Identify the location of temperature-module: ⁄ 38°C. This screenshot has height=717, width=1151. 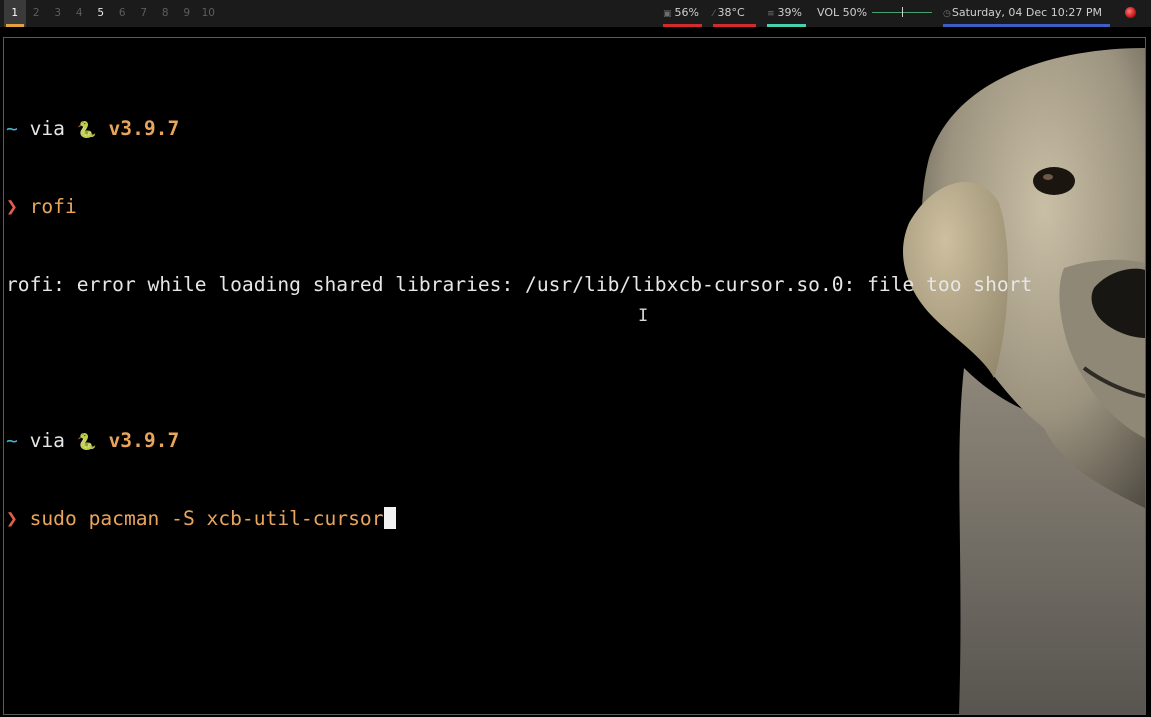
(734, 13).